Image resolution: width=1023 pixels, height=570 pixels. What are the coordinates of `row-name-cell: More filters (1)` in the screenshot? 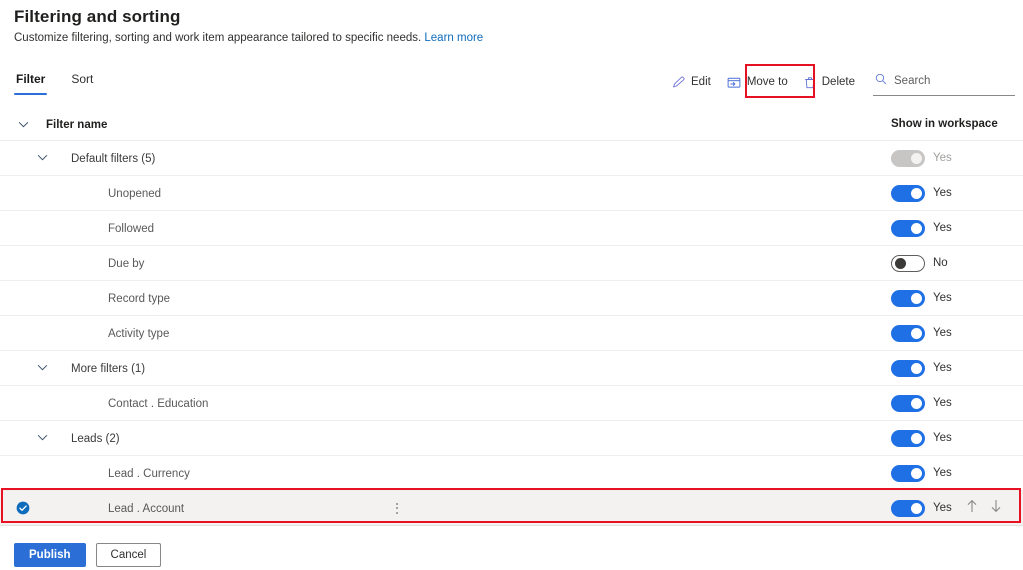 It's located at (452, 368).